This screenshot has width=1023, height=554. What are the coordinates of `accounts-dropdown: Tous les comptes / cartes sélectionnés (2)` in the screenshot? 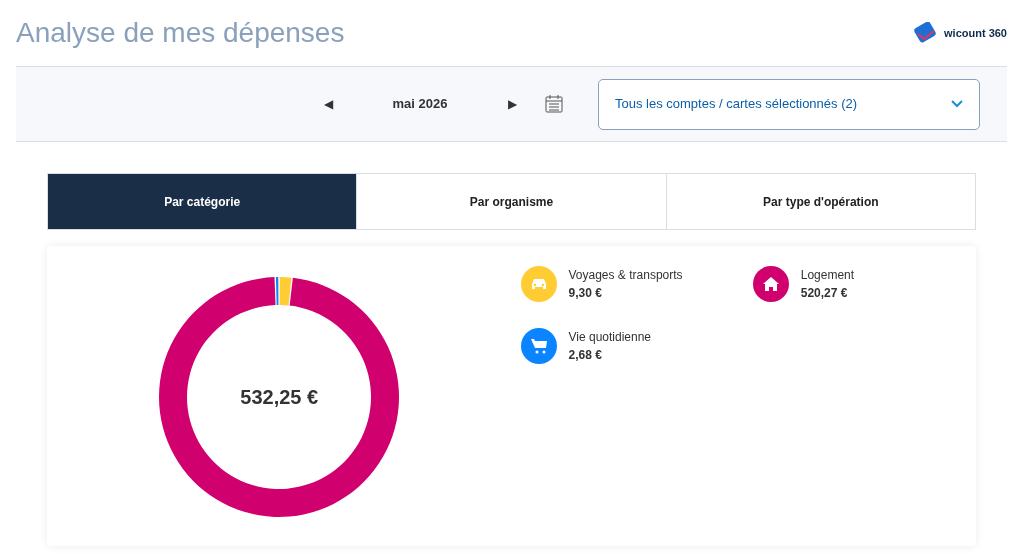 It's located at (789, 104).